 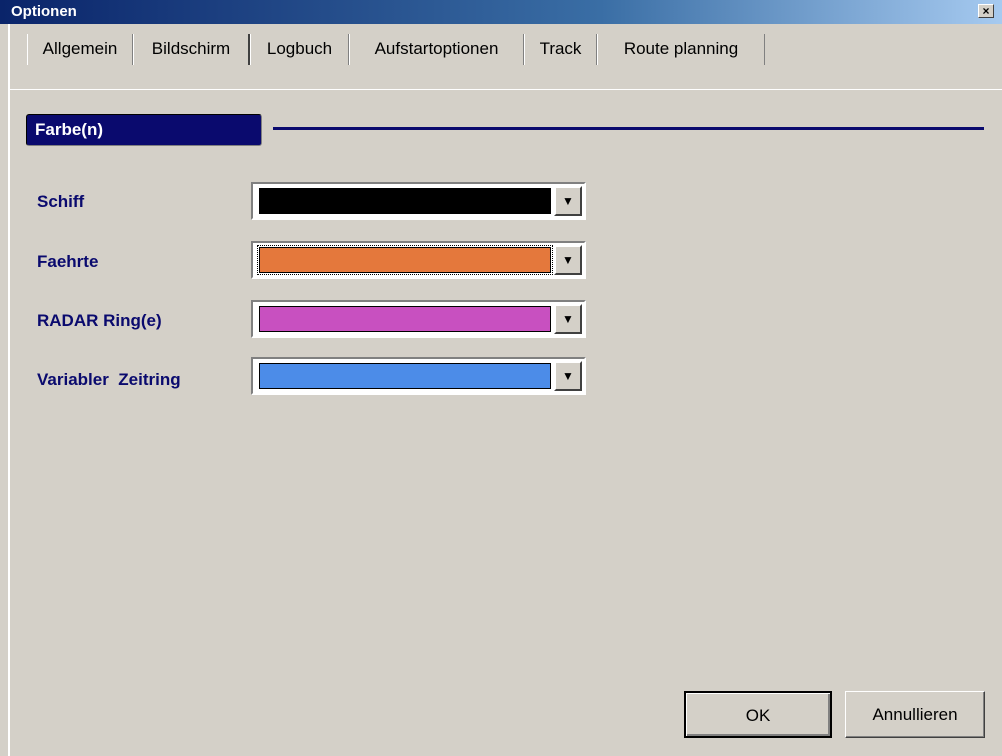 I want to click on schiff-label: Schiff, so click(x=61, y=201).